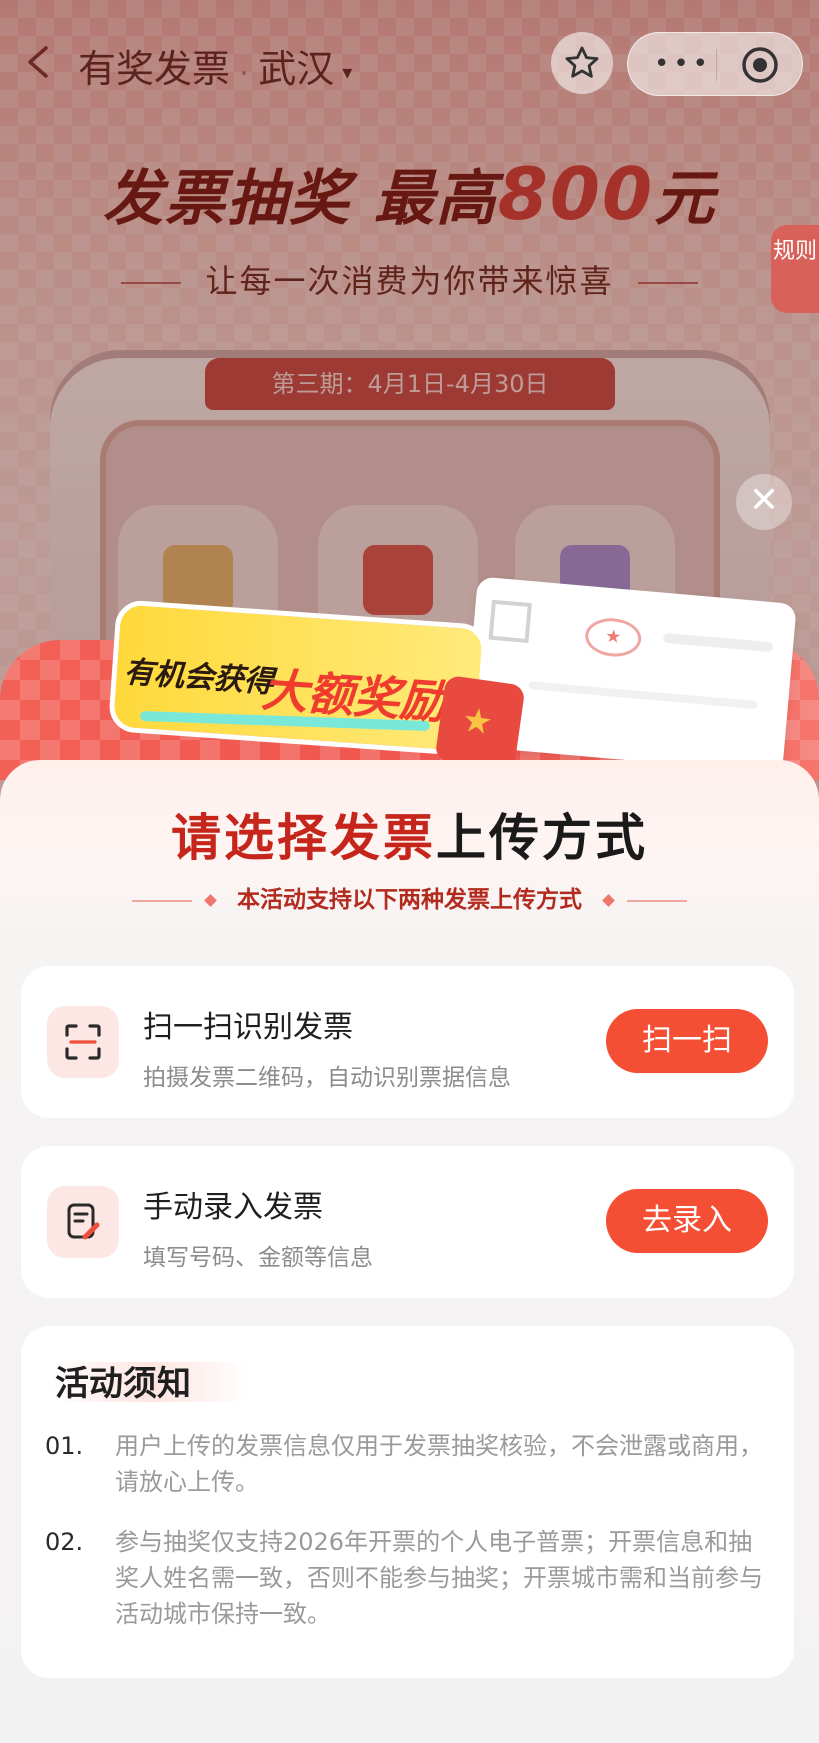 The width and height of the screenshot is (819, 1743). I want to click on close-icon: ✕, so click(764, 500).